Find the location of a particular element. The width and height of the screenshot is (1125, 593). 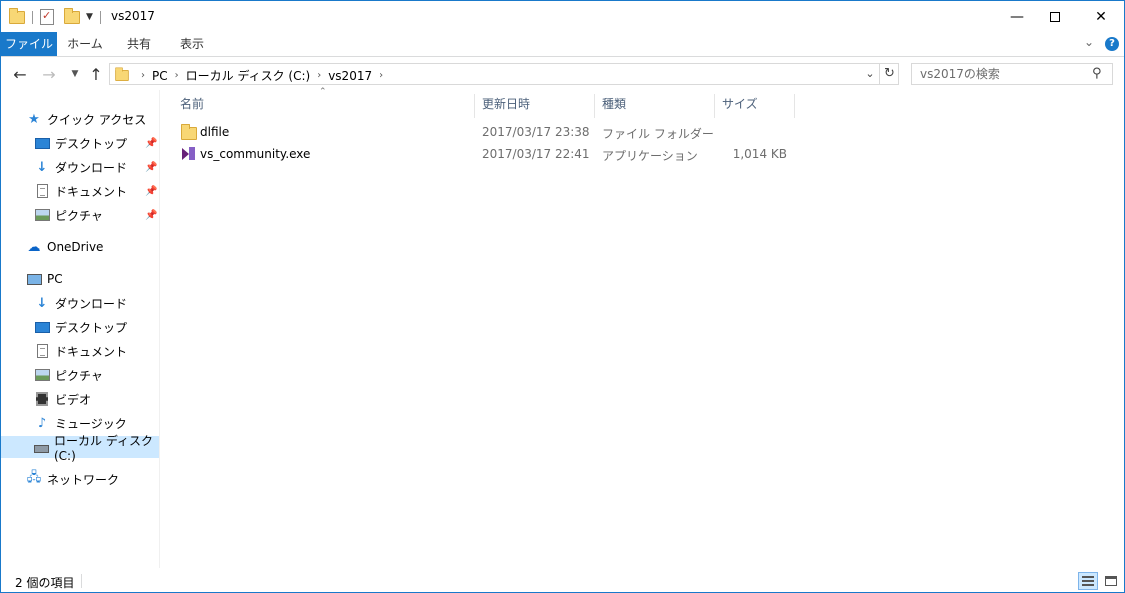

sidebar-item-pictures: ピクチャ 📌 is located at coordinates (80, 215).